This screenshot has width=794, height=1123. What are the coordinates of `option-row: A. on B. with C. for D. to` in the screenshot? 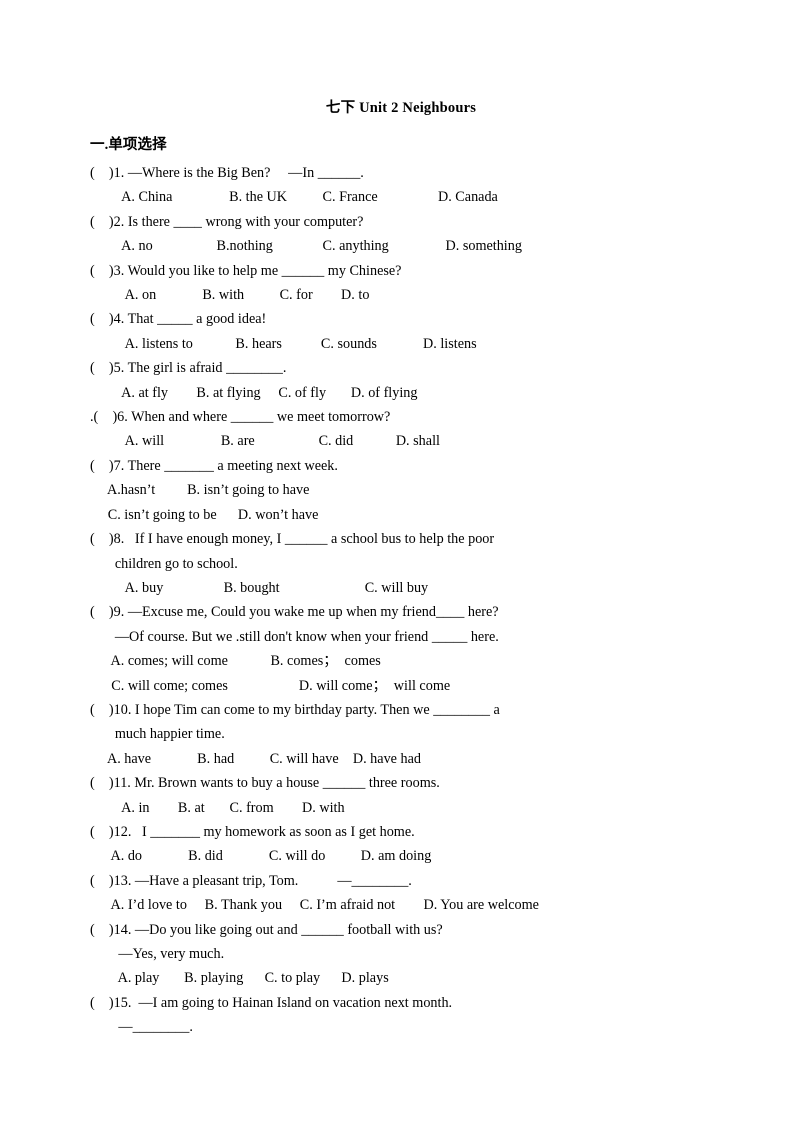 It's located at (405, 295).